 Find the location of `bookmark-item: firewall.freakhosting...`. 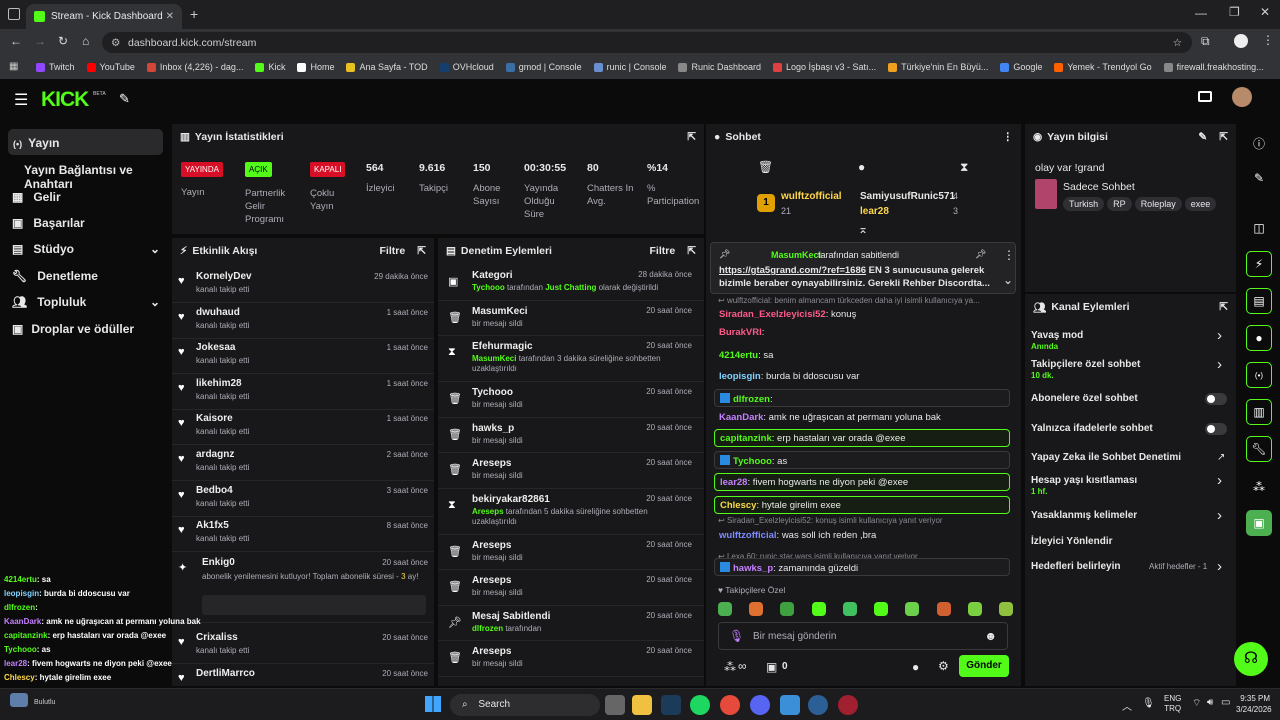

bookmark-item: firewall.freakhosting... is located at coordinates (1213, 67).